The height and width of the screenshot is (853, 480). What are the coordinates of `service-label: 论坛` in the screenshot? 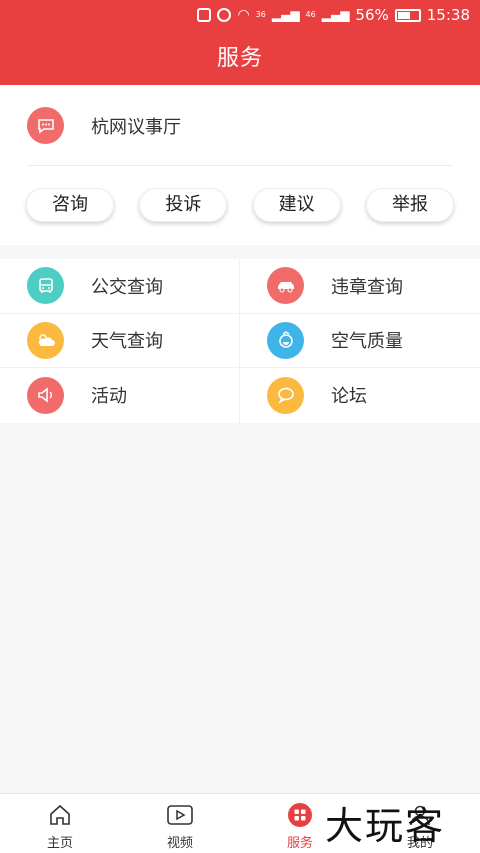 It's located at (349, 397).